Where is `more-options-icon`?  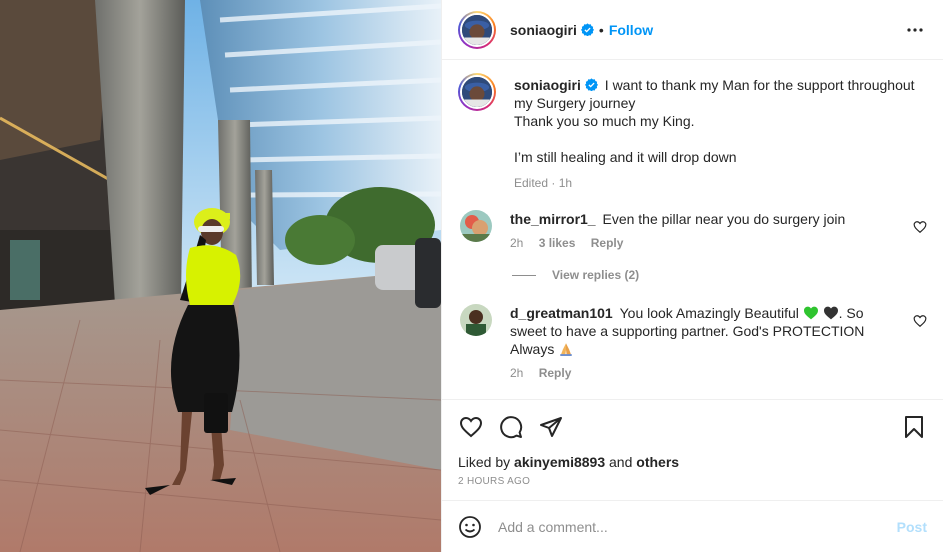 more-options-icon is located at coordinates (915, 30).